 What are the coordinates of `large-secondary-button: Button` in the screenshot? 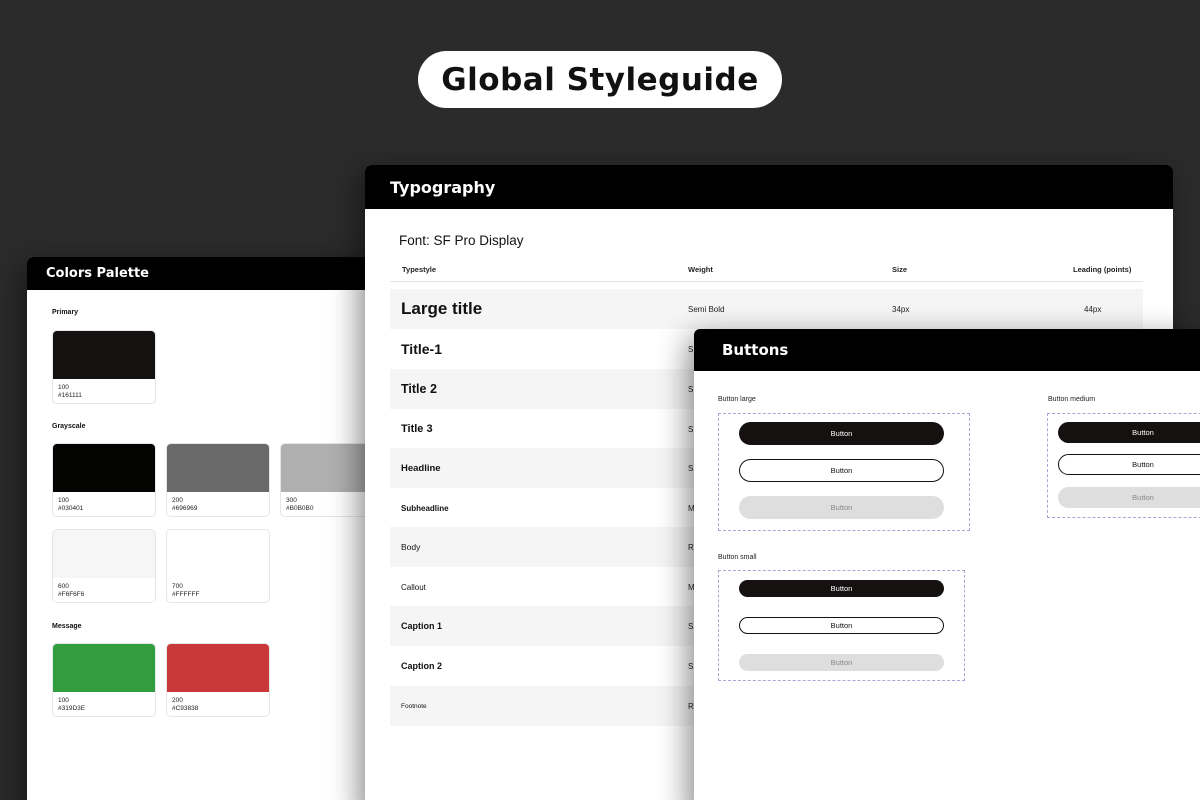 It's located at (841, 470).